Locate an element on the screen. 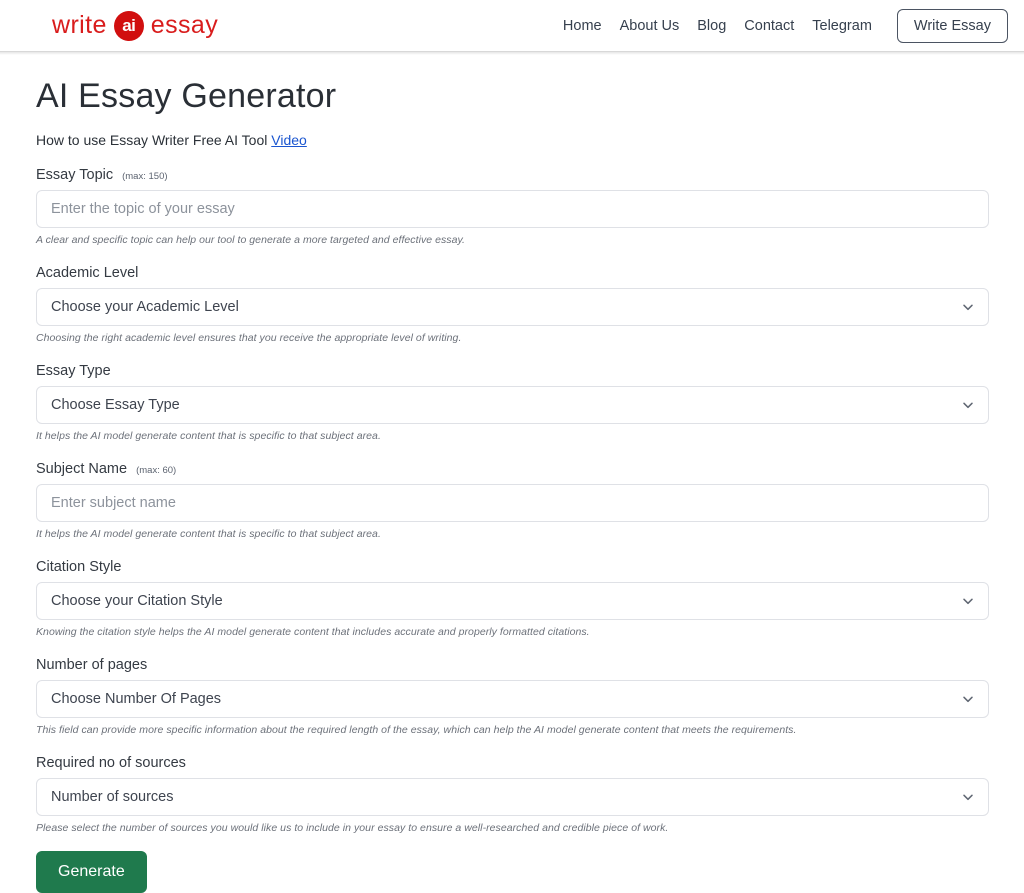 The width and height of the screenshot is (1024, 893). required-sources-select: Number of sources is located at coordinates (512, 797).